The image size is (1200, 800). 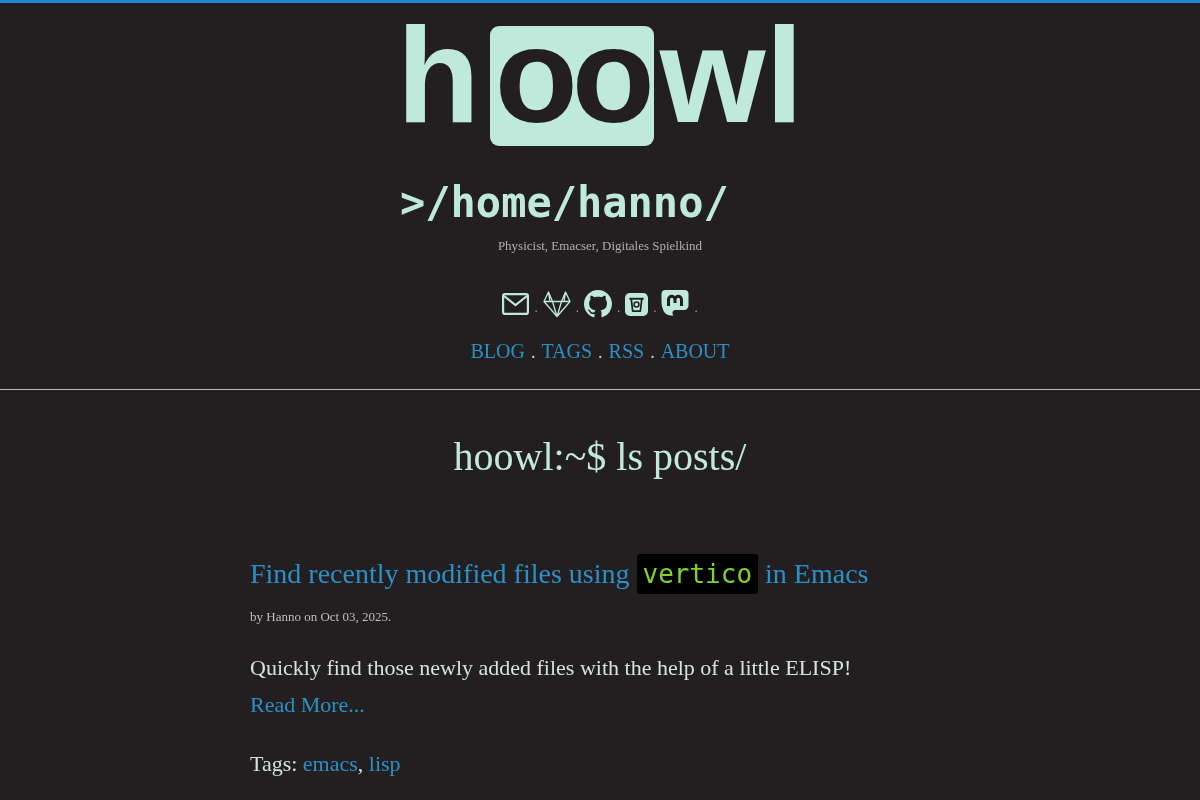 What do you see at coordinates (600, 457) in the screenshot?
I see `page-heading: hoowl:~$ ls posts/` at bounding box center [600, 457].